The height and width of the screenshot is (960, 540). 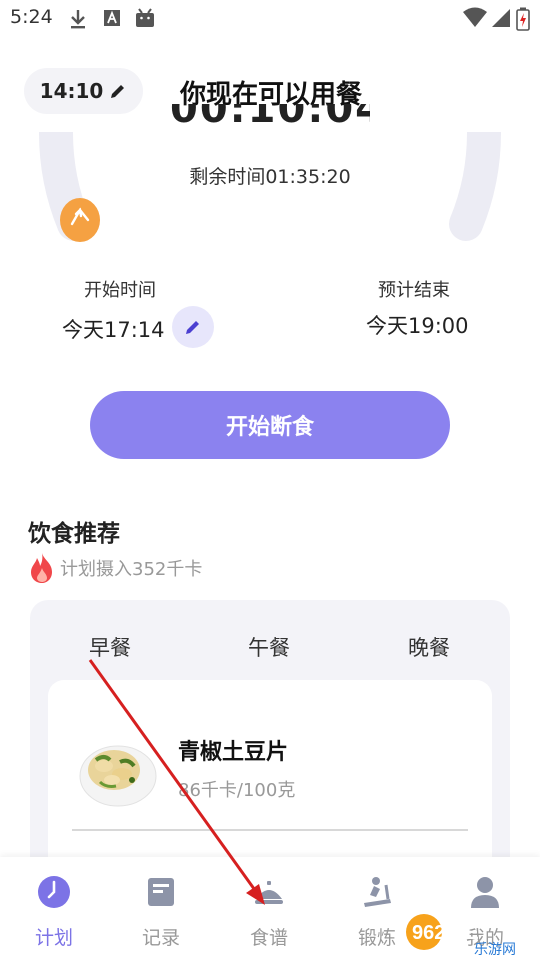 I want to click on tab-breakfast: 早餐, so click(x=110, y=647).